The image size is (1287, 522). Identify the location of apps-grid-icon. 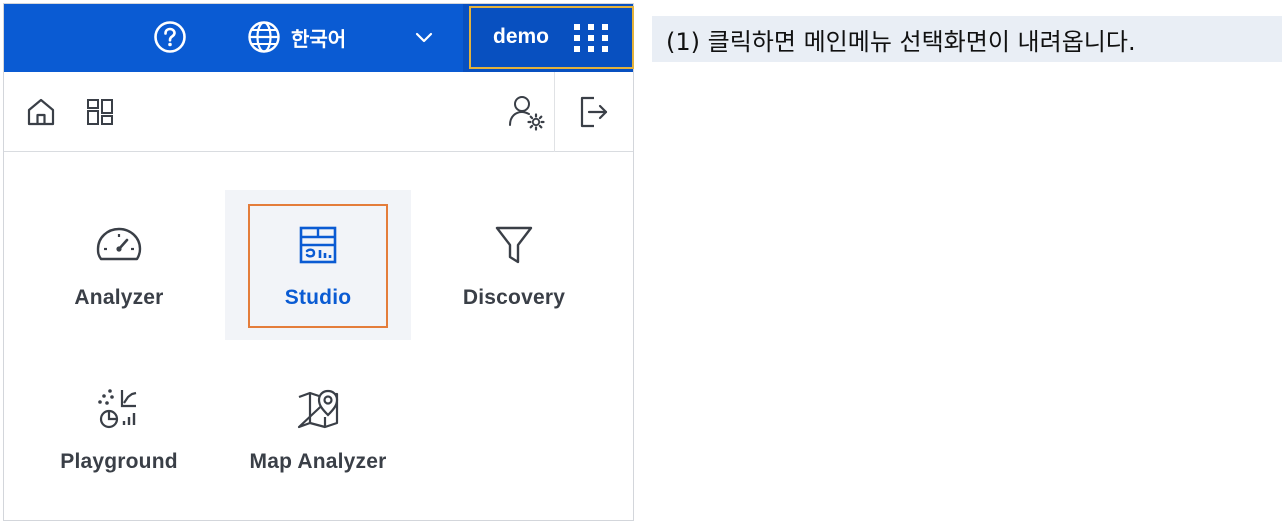
(591, 38).